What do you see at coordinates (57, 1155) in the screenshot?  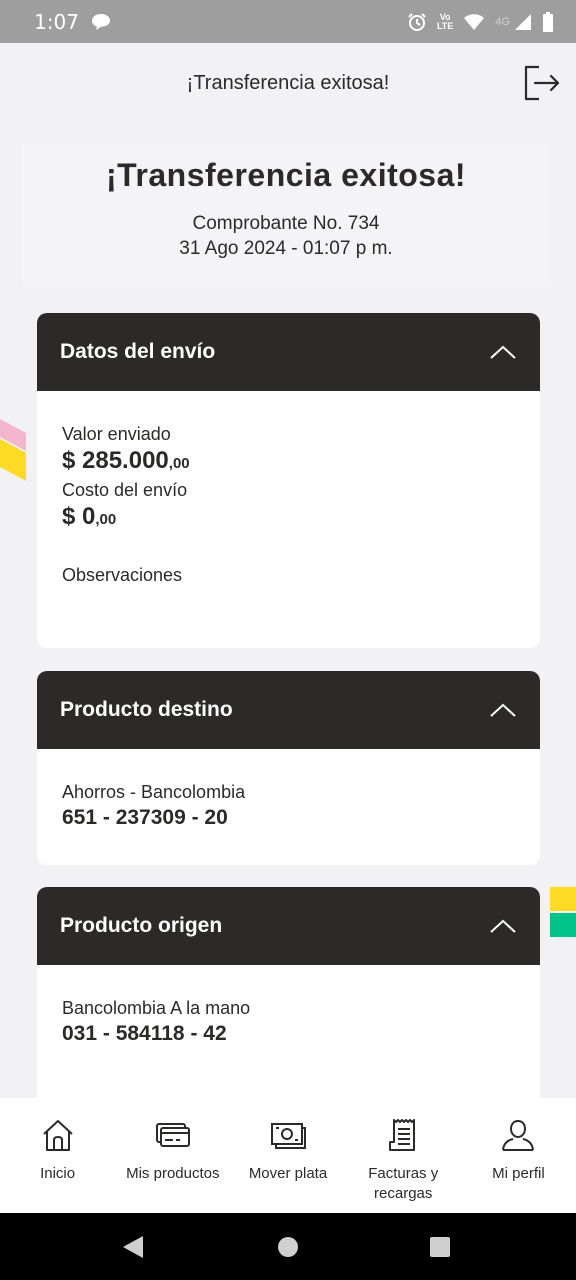 I see `nav-item-inicio: Inicio` at bounding box center [57, 1155].